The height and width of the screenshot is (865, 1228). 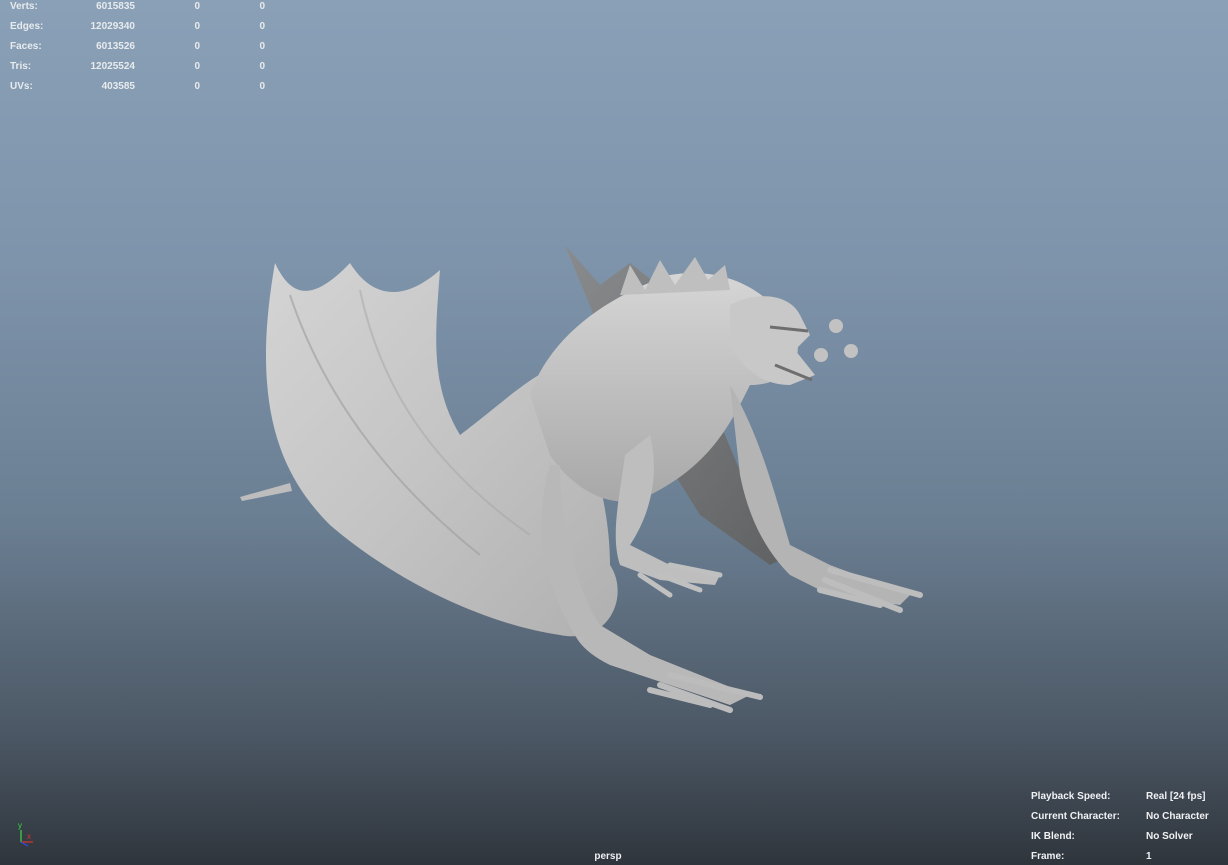 I want to click on stat-row-faces: Faces: 6013526 0 0, so click(x=140, y=50).